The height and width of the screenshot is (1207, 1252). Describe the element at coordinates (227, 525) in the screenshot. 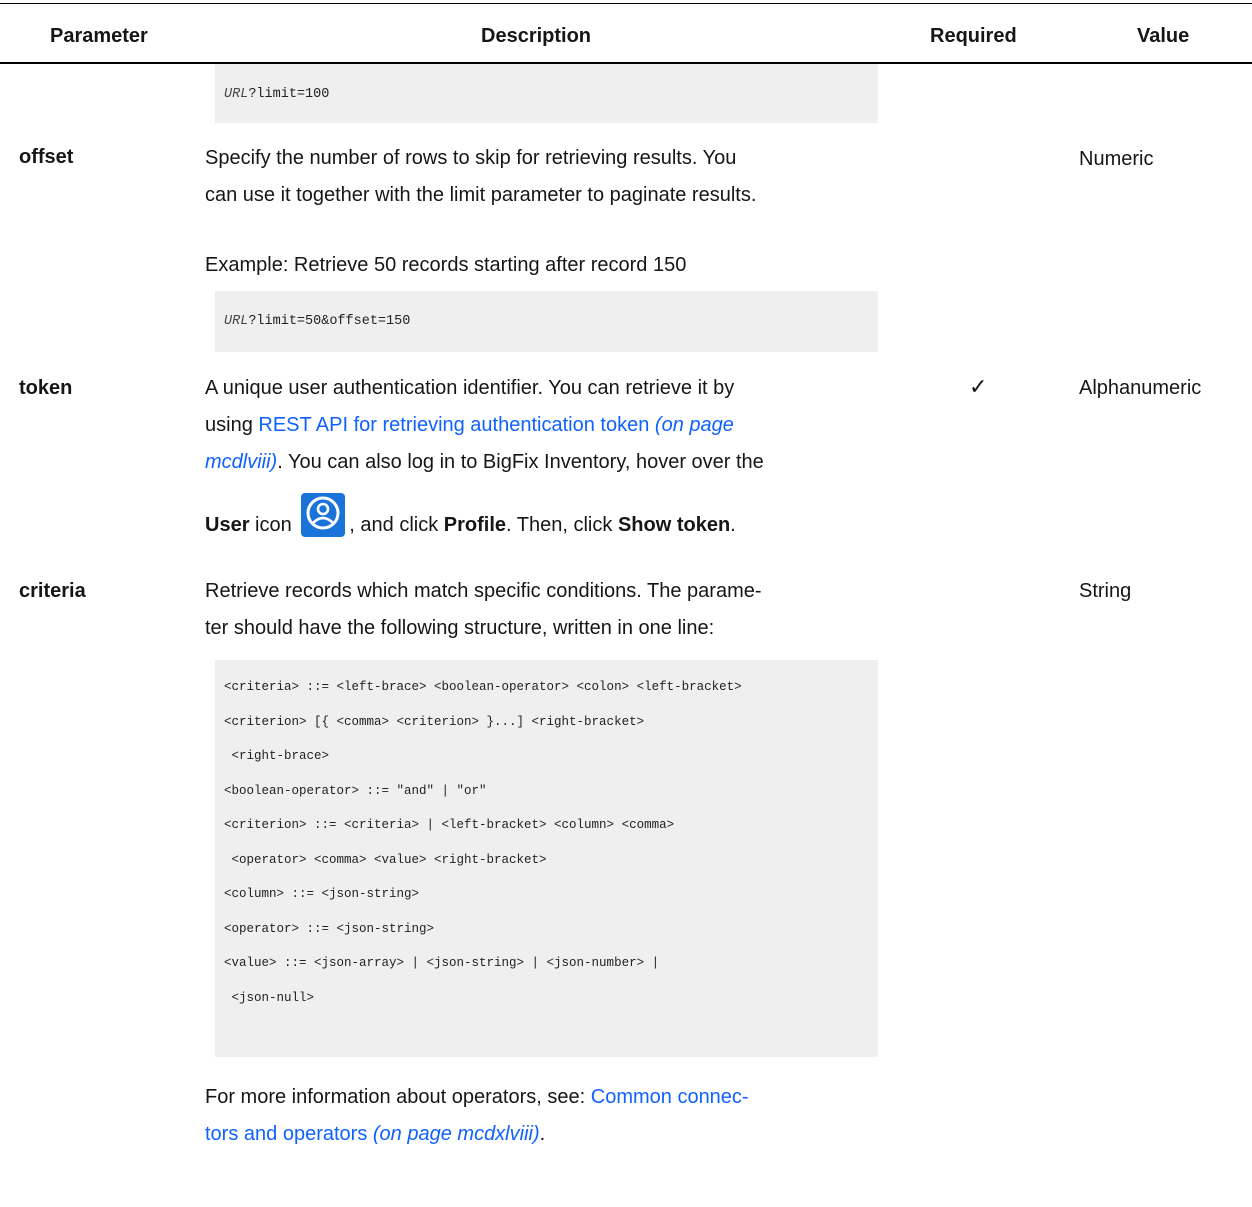

I see `user-label: User` at that location.